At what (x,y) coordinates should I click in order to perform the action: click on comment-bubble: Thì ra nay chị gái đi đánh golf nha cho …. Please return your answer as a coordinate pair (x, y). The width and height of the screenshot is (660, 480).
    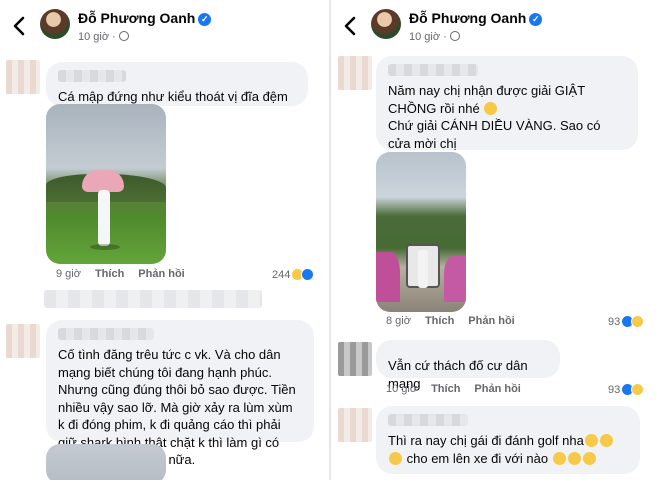
    Looking at the image, I should click on (508, 440).